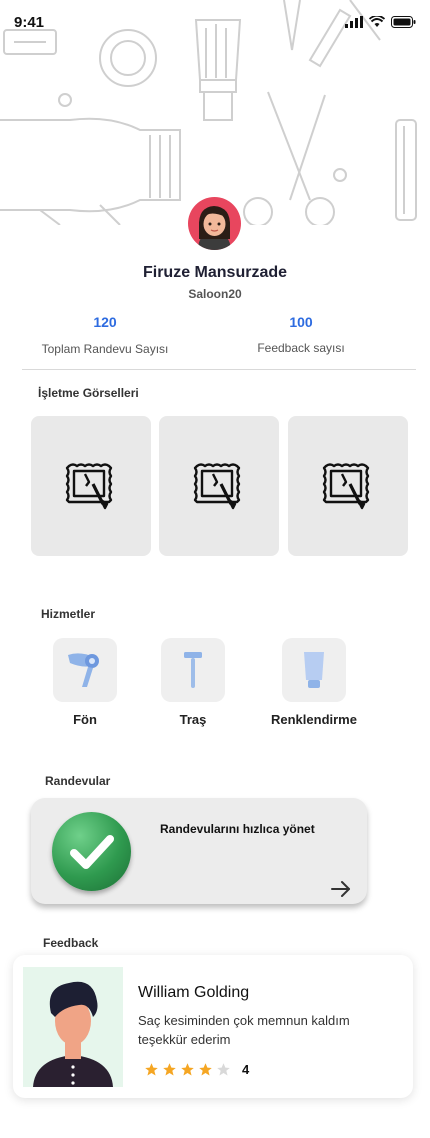 The height and width of the screenshot is (1138, 430). Describe the element at coordinates (301, 348) in the screenshot. I see `stat-feedback-label: Feedback sayısı` at that location.